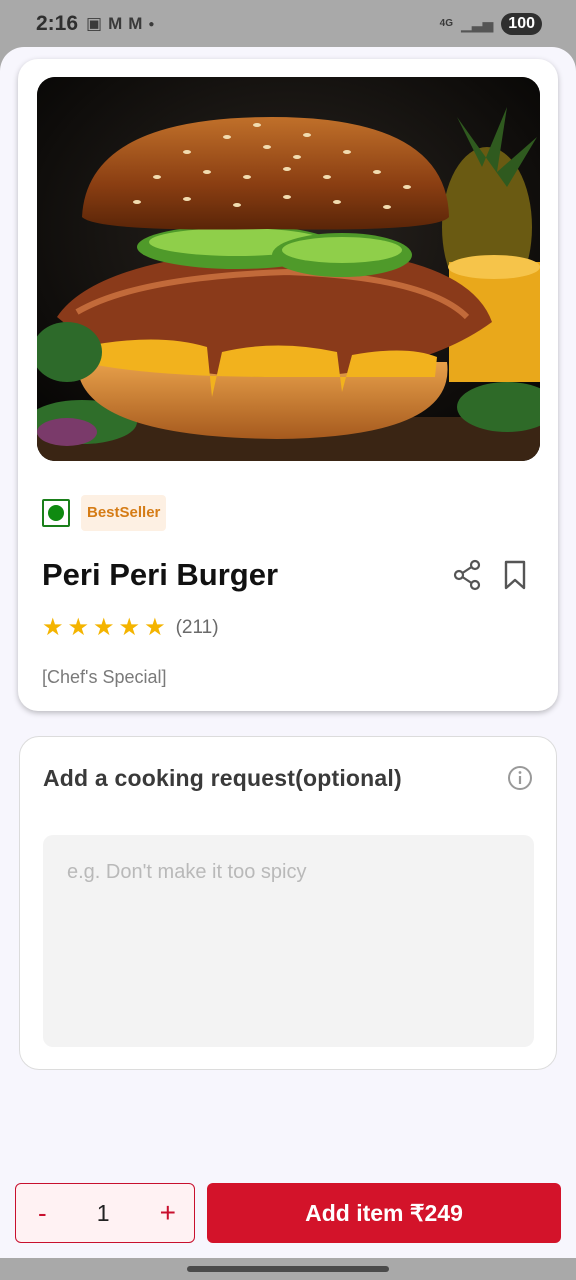  Describe the element at coordinates (168, 1213) in the screenshot. I see `increase-quantity-button: +` at that location.